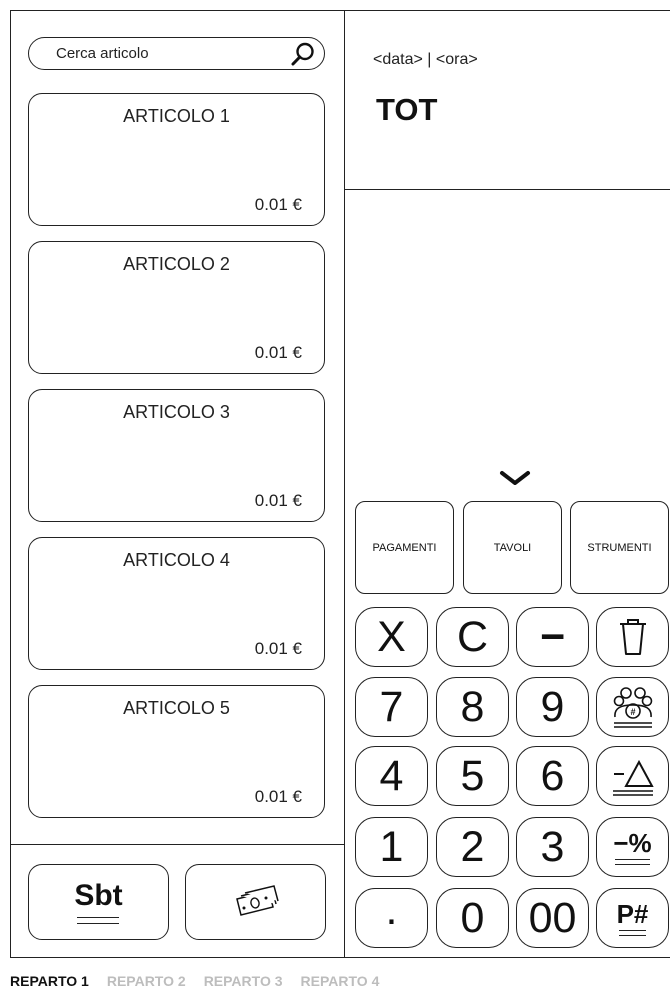  I want to click on tab-tables: TAVOLI, so click(512, 547).